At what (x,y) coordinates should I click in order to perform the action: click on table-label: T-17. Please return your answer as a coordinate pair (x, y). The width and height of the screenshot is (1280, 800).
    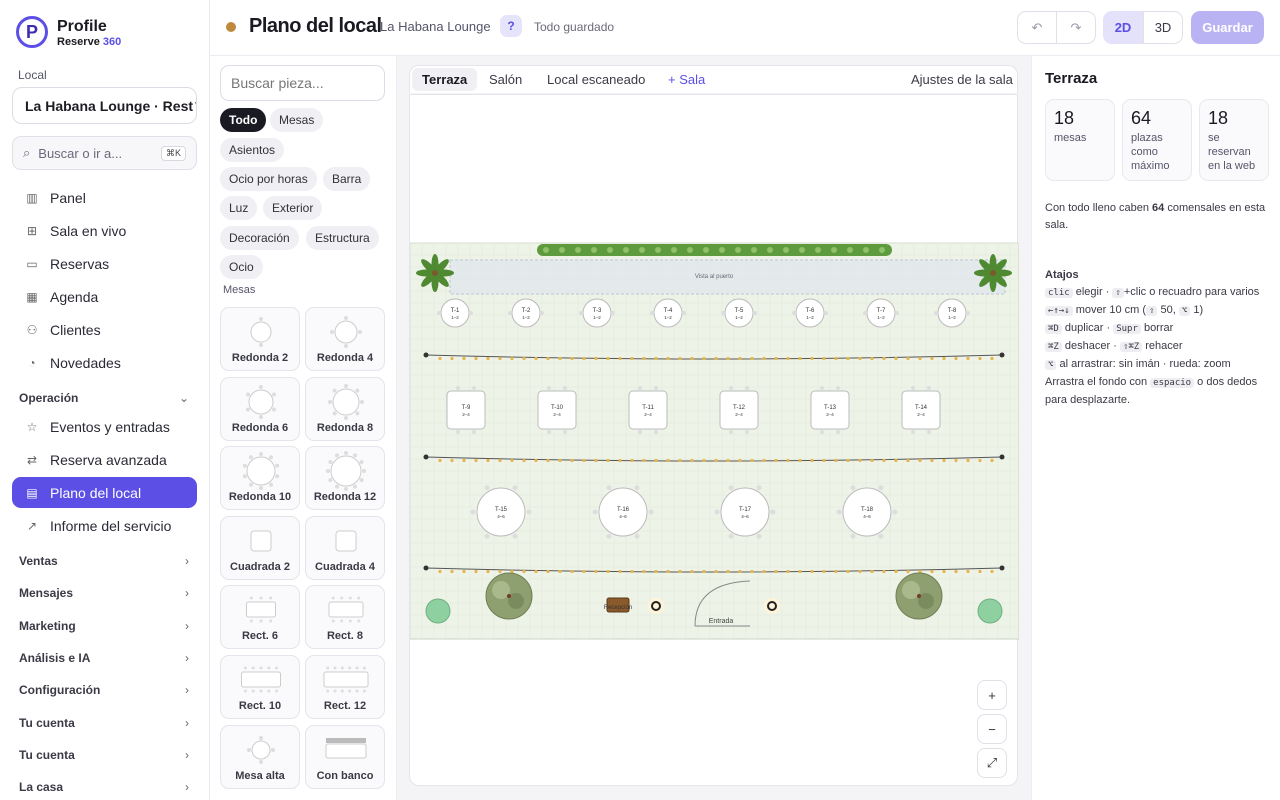
    Looking at the image, I should click on (745, 510).